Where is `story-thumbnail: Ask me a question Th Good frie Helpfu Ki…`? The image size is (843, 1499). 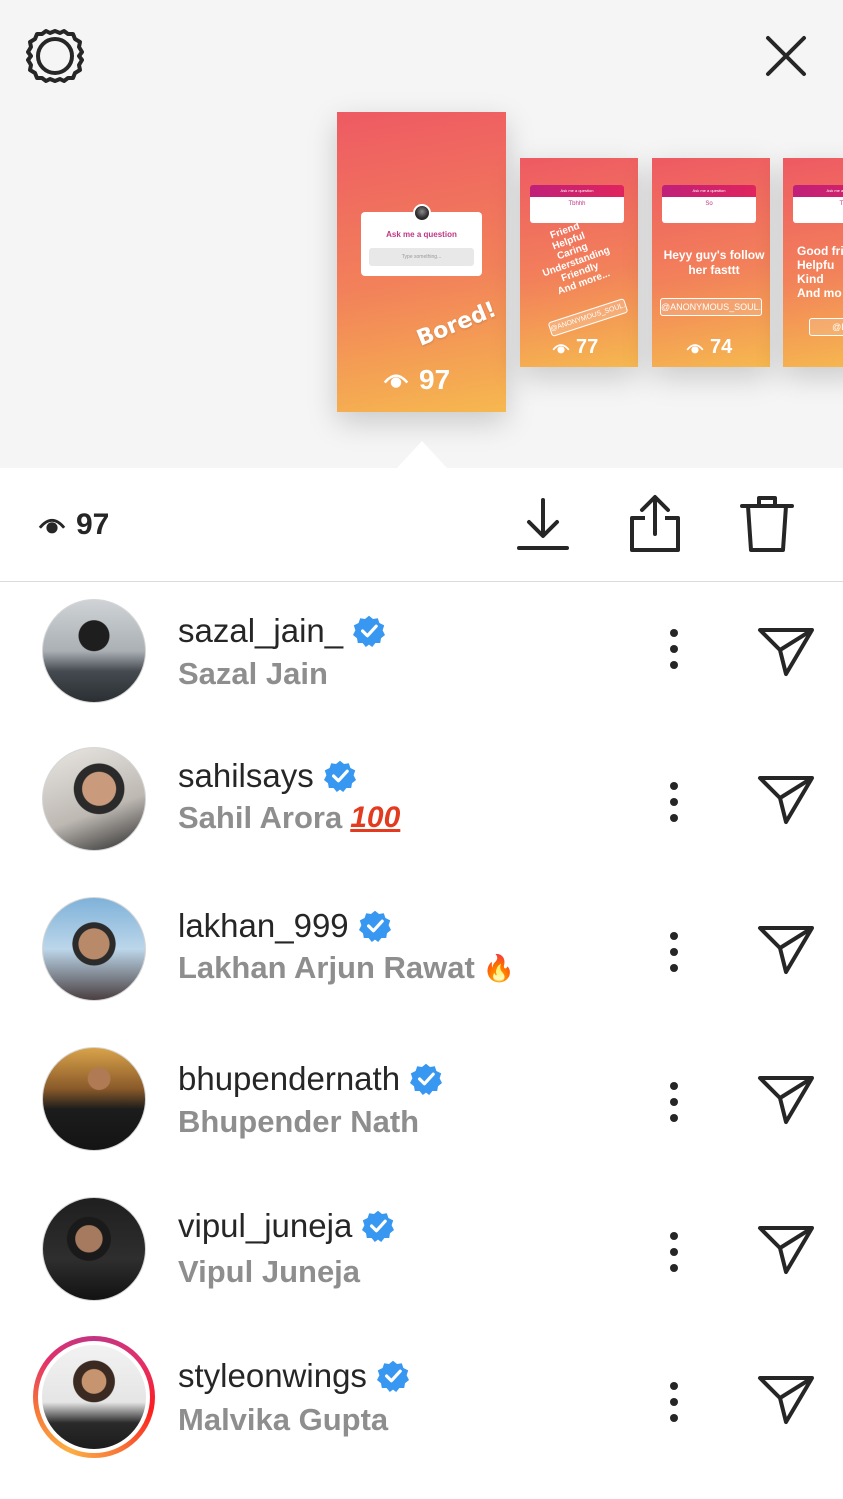 story-thumbnail: Ask me a question Th Good frie Helpfu Ki… is located at coordinates (813, 262).